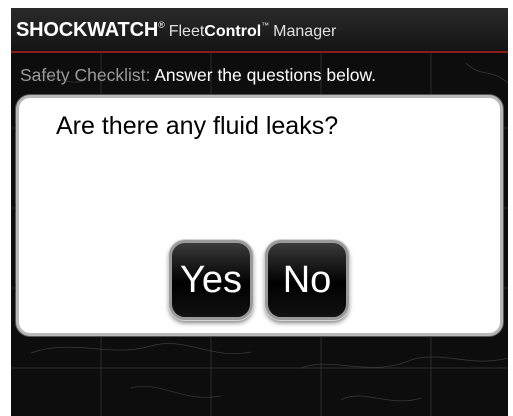 The width and height of the screenshot is (513, 416). Describe the element at coordinates (85, 75) in the screenshot. I see `subtitle-label: Safety Checklist:` at that location.